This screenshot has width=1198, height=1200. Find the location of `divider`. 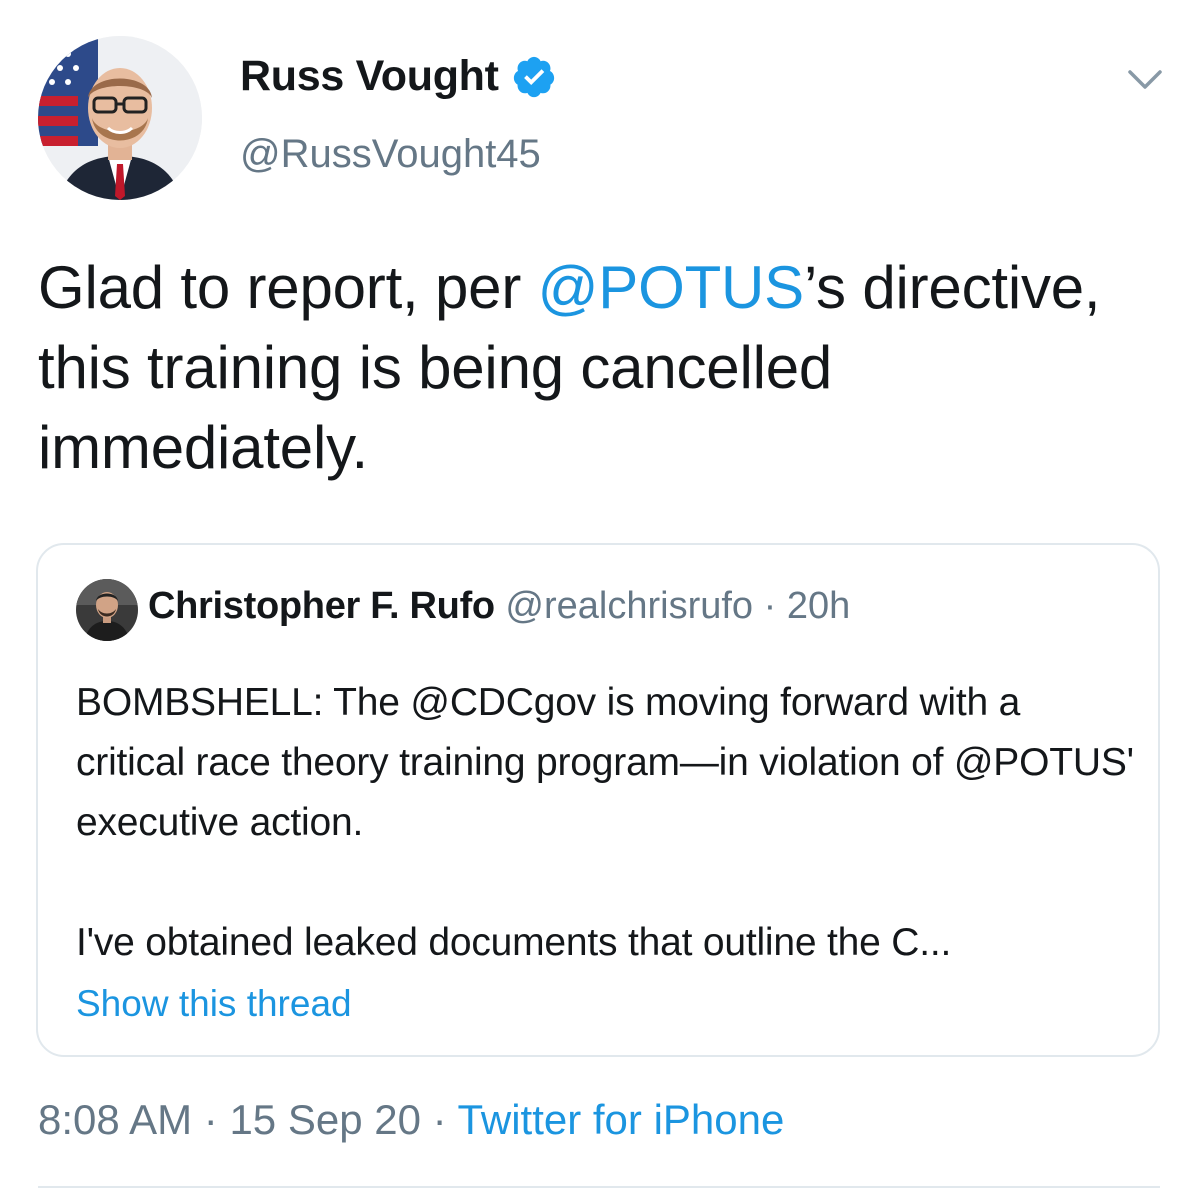

divider is located at coordinates (599, 1187).